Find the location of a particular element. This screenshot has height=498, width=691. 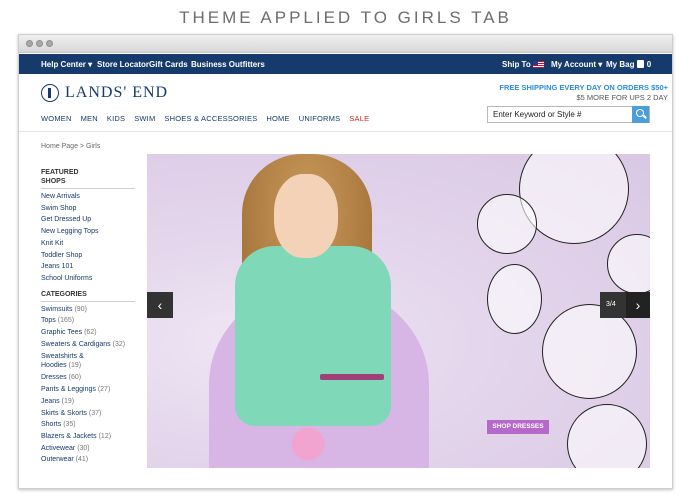

category-label: Dresses is located at coordinates (54, 378).